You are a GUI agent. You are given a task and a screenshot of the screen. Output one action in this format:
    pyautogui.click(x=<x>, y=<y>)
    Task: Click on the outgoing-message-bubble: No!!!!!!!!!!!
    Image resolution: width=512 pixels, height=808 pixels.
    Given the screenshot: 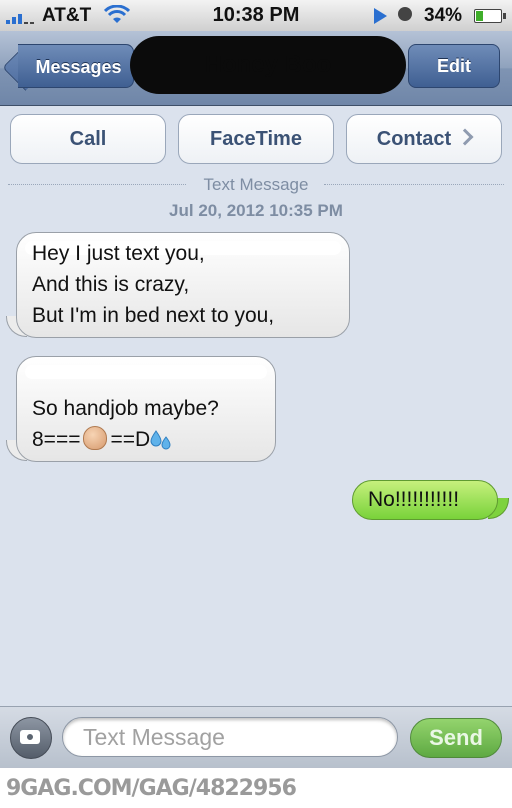 What is the action you would take?
    pyautogui.click(x=425, y=500)
    